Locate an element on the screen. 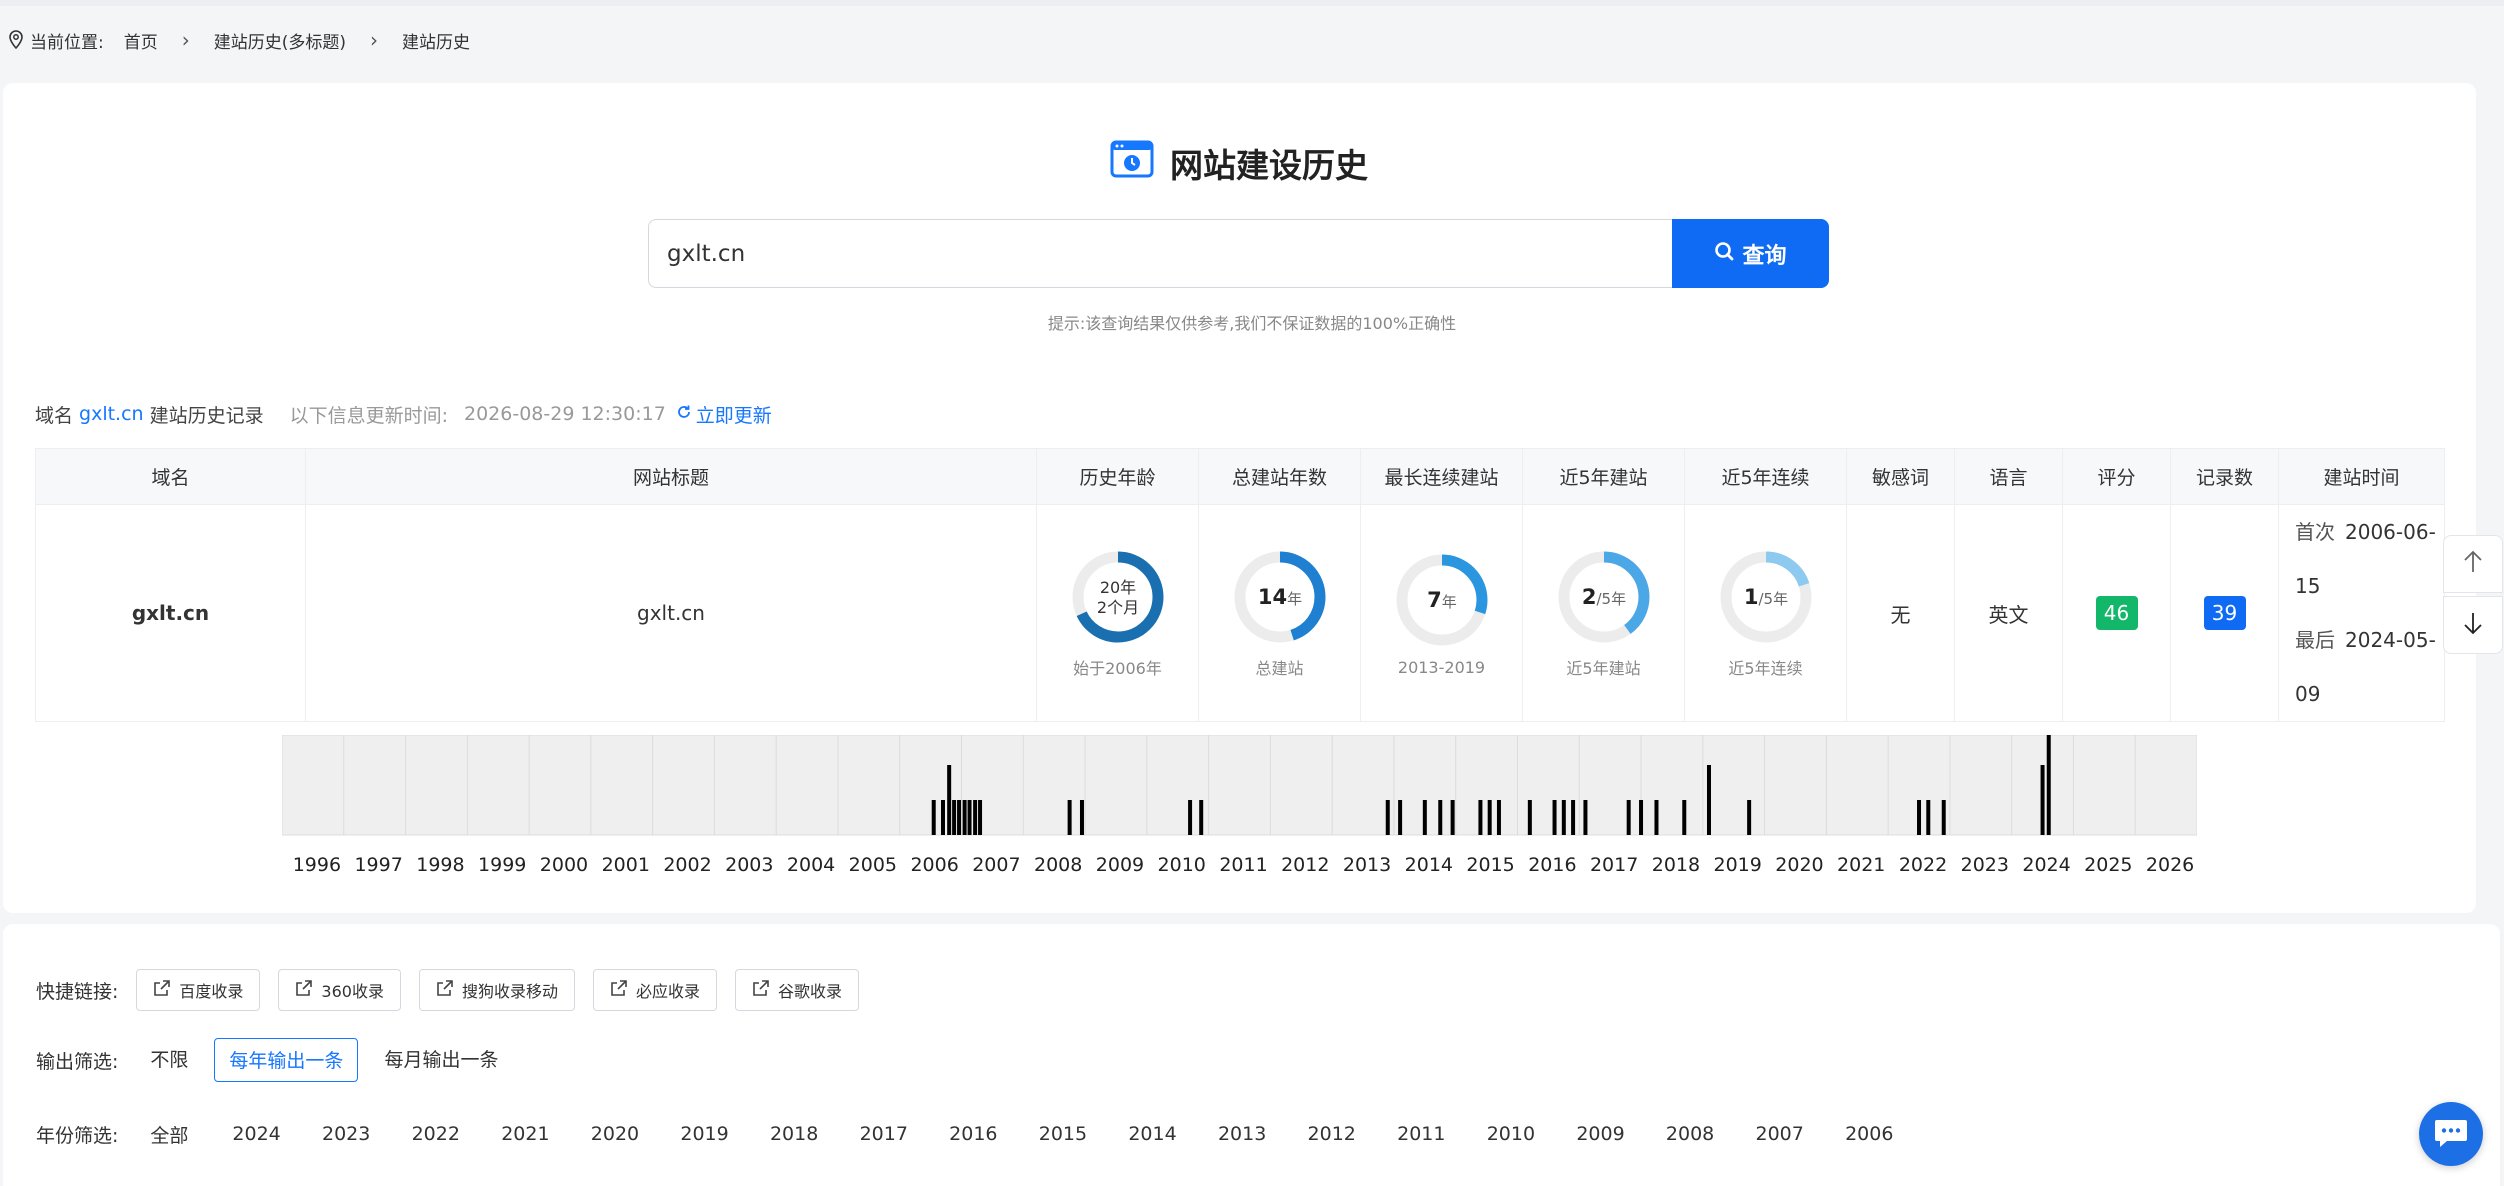 Image resolution: width=2504 pixels, height=1186 pixels. year-option-2016: 2016 is located at coordinates (994, 1134).